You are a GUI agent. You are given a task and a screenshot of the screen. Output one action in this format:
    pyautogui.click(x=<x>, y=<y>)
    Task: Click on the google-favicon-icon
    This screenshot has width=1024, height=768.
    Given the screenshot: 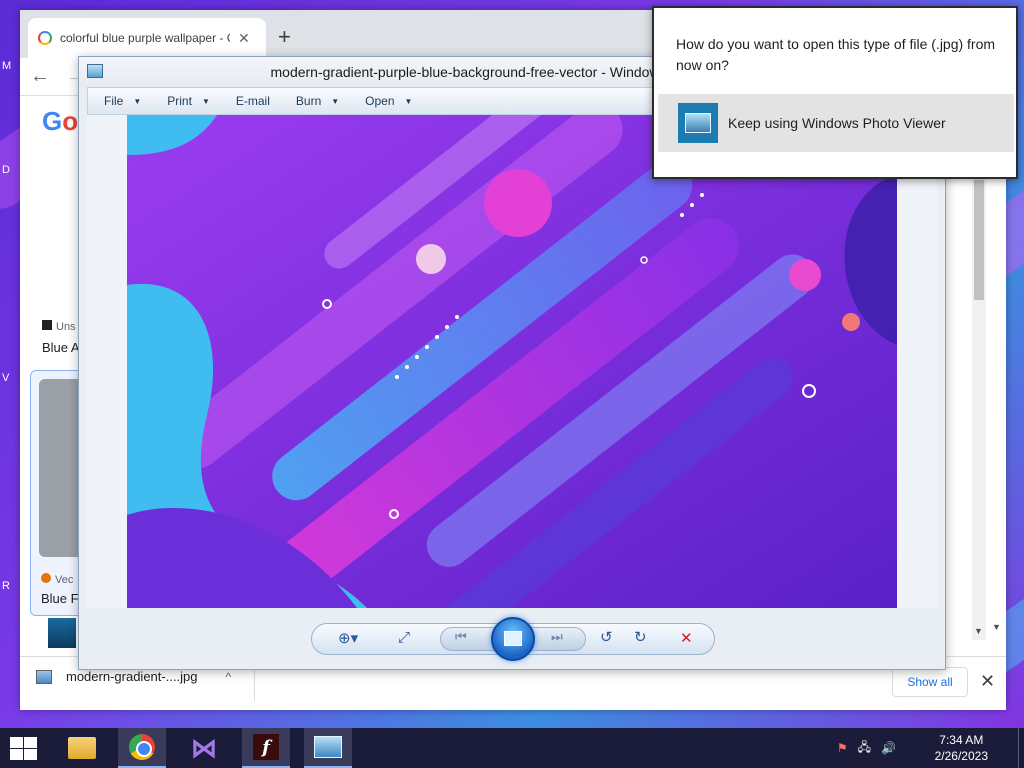 What is the action you would take?
    pyautogui.click(x=45, y=38)
    